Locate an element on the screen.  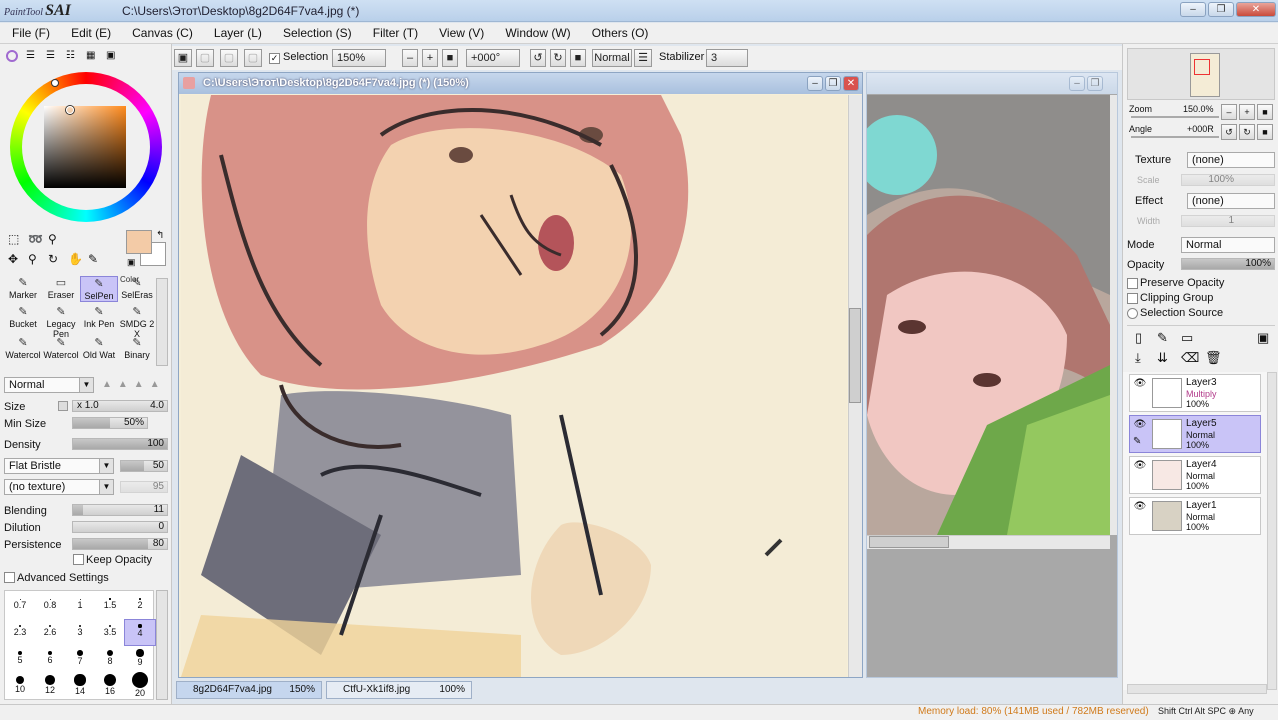
size-grid-scrollbar is located at coordinates (162, 645).